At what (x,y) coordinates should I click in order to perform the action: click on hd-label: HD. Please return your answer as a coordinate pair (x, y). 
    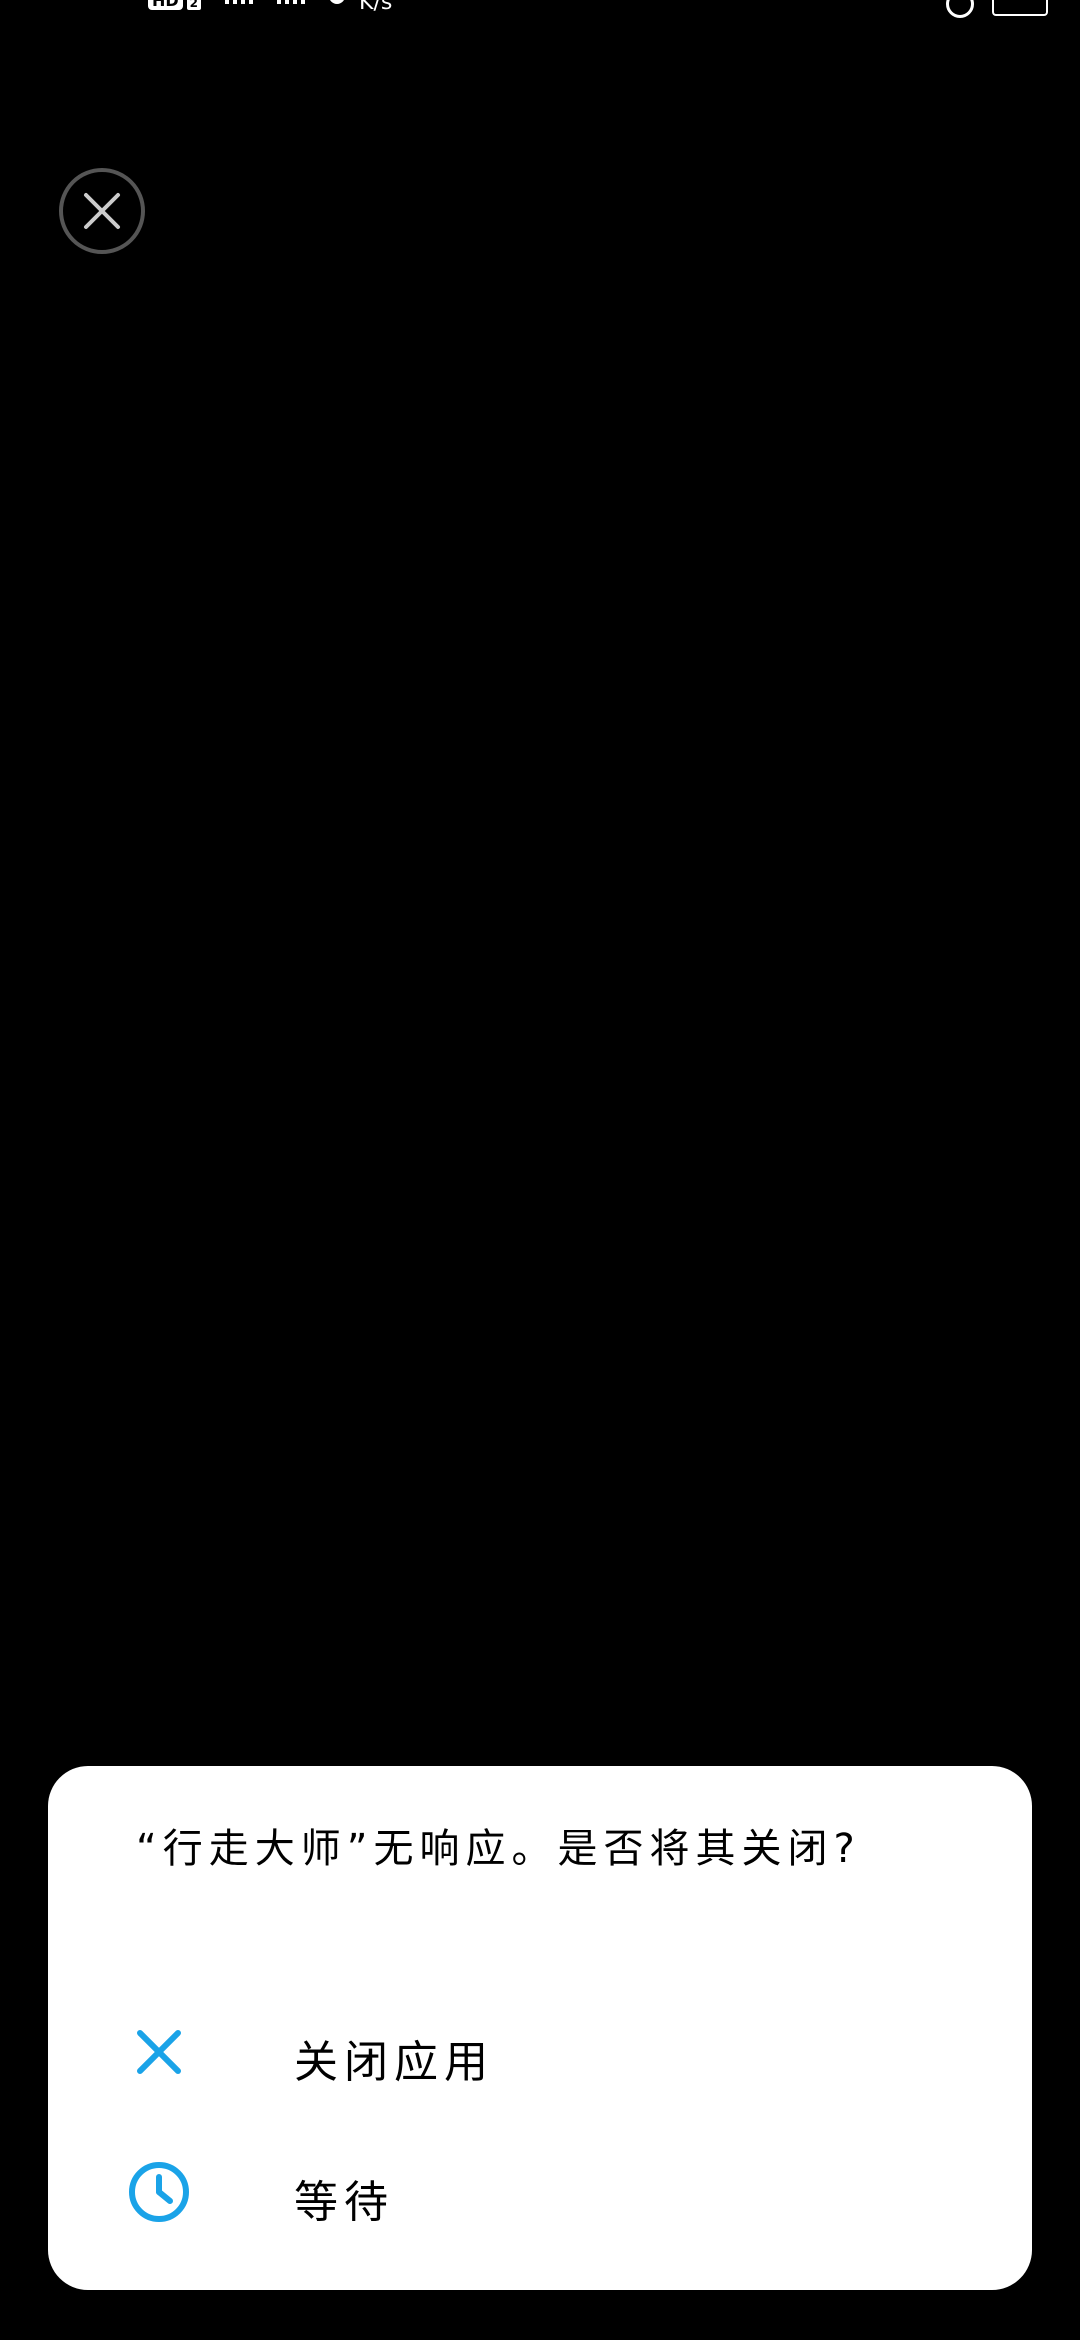
    Looking at the image, I should click on (165, 5).